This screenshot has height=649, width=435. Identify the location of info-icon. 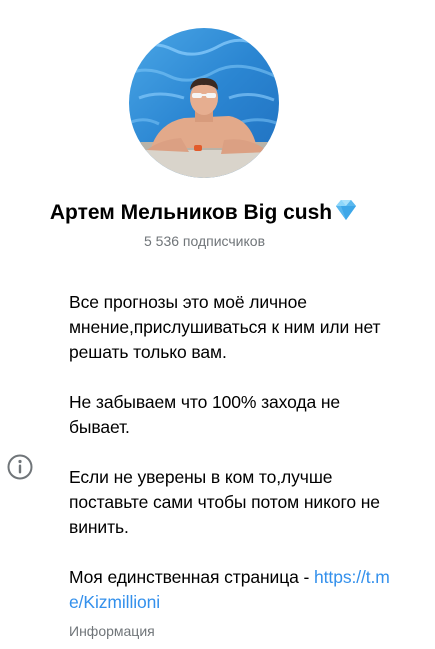
(20, 467).